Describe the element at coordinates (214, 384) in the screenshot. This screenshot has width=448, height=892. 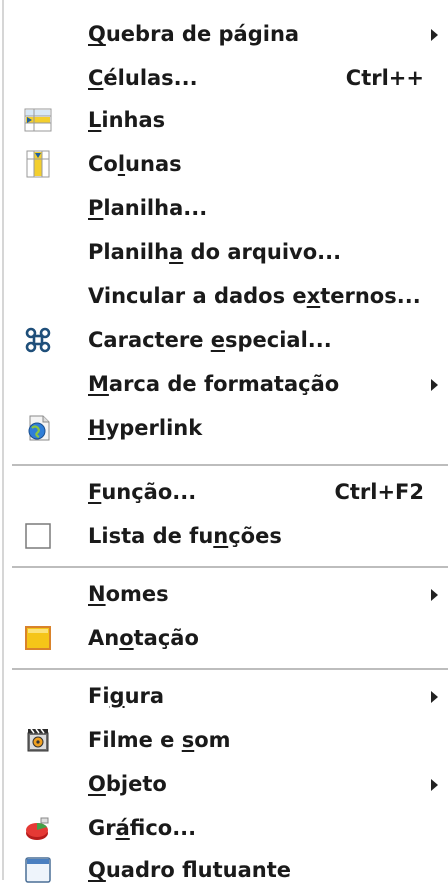
I see `menu-item-label: Marca de formatação` at that location.